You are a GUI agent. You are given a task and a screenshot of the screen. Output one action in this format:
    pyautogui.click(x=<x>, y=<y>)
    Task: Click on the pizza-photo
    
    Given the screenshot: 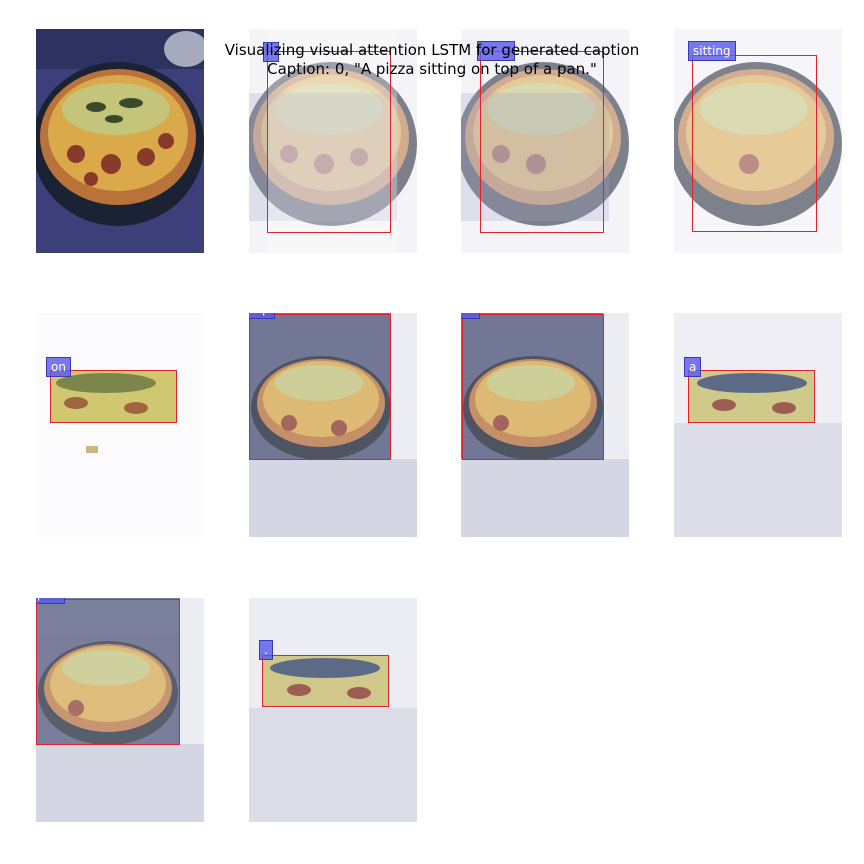 What is the action you would take?
    pyautogui.click(x=120, y=141)
    